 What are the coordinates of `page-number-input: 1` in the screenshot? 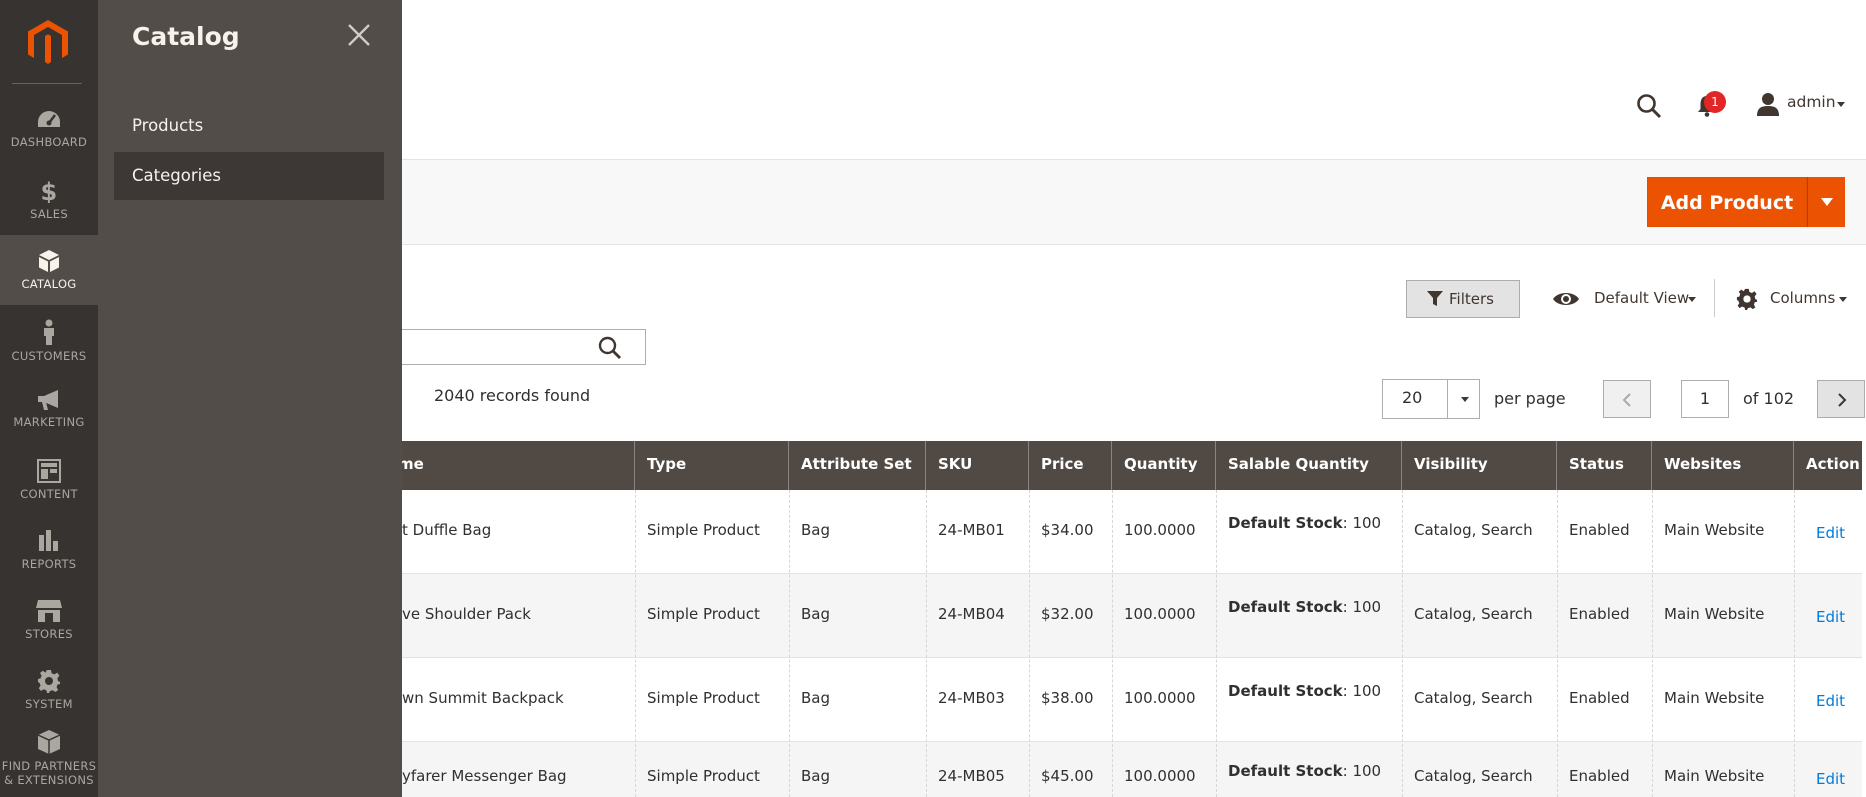 It's located at (1705, 399).